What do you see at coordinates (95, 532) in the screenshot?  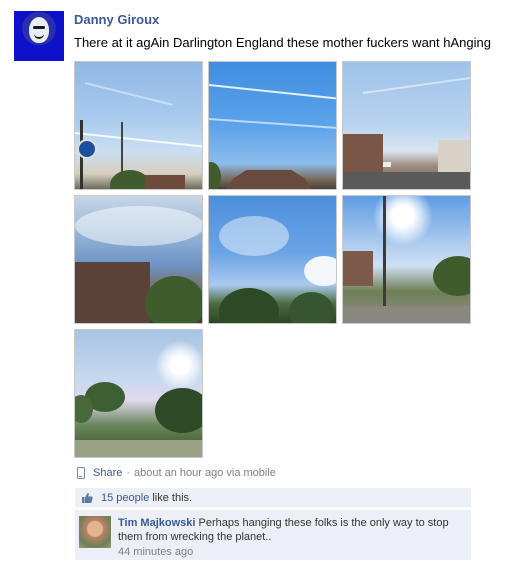 I see `commenter-avatar` at bounding box center [95, 532].